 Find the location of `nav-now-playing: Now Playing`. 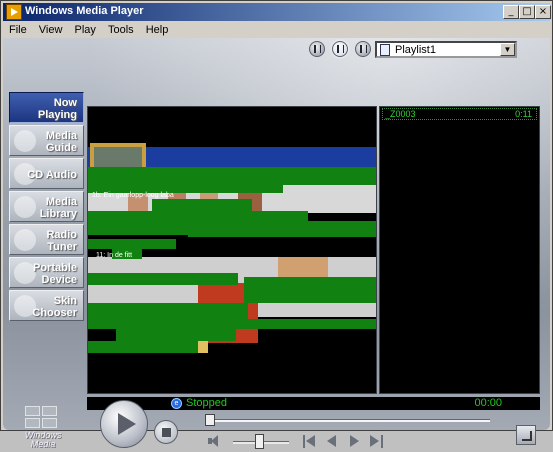

nav-now-playing: Now Playing is located at coordinates (46, 107).